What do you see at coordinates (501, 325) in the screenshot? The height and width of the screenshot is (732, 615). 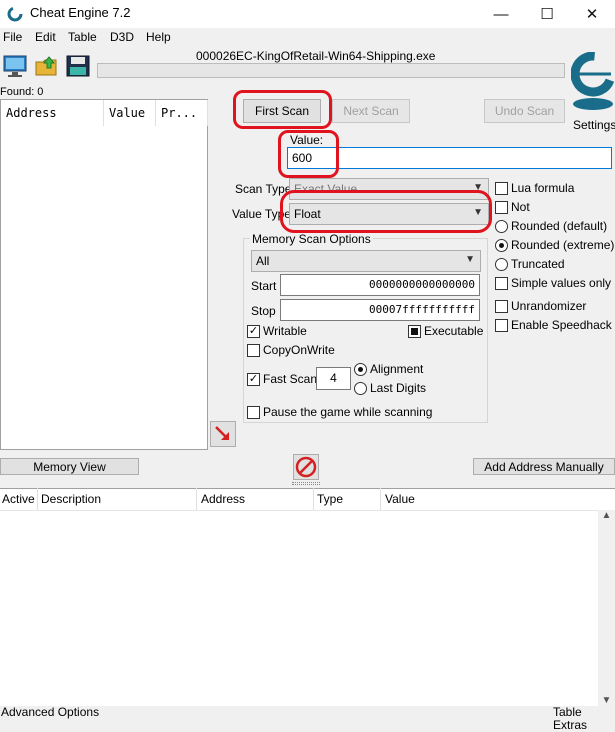 I see `speedhack-checkbox` at bounding box center [501, 325].